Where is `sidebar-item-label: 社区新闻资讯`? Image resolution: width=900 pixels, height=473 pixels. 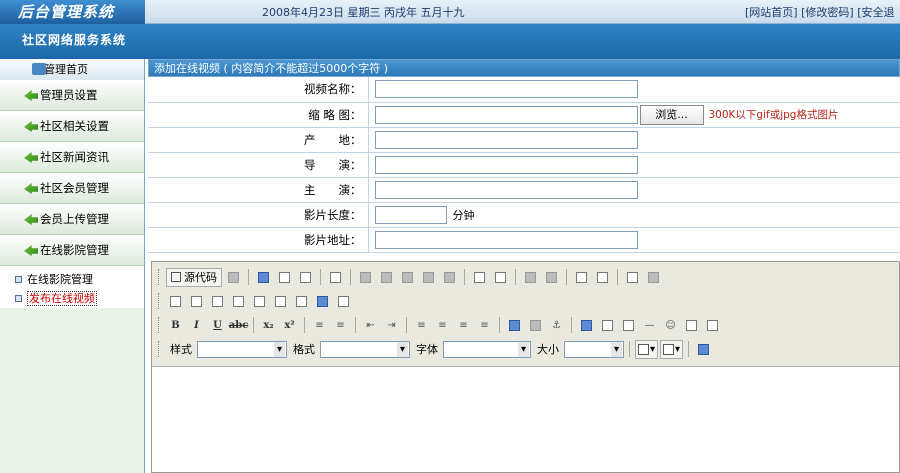 sidebar-item-label: 社区新闻资讯 is located at coordinates (74, 157).